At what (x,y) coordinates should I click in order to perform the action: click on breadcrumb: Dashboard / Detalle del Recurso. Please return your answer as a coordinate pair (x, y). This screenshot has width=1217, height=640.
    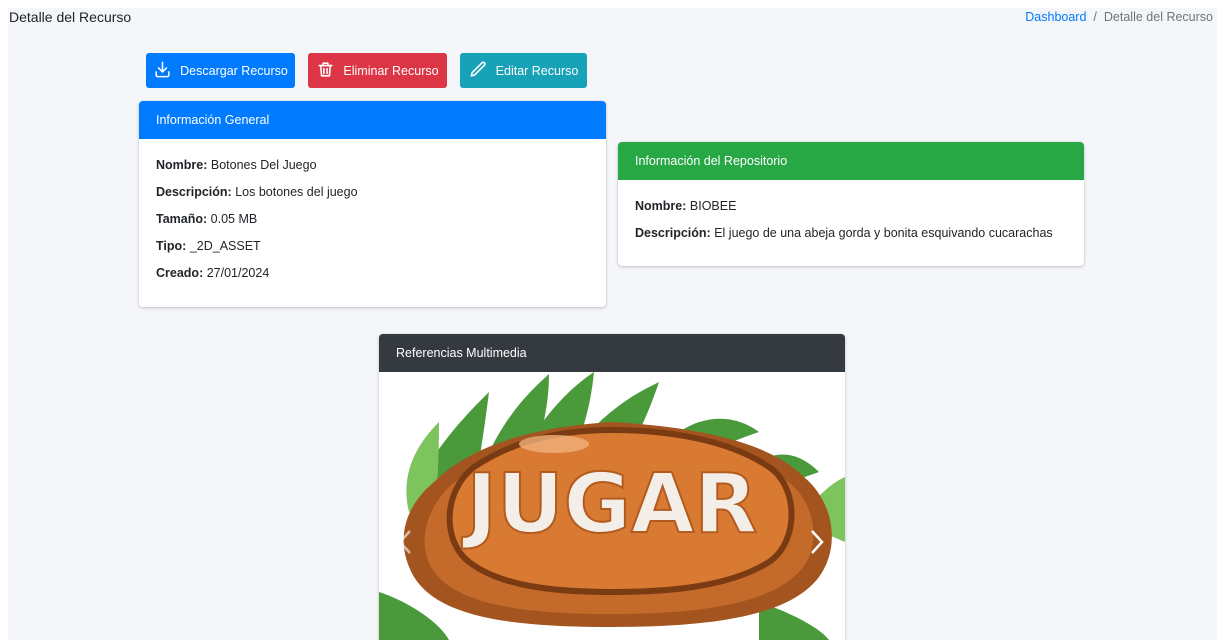
    Looking at the image, I should click on (1119, 17).